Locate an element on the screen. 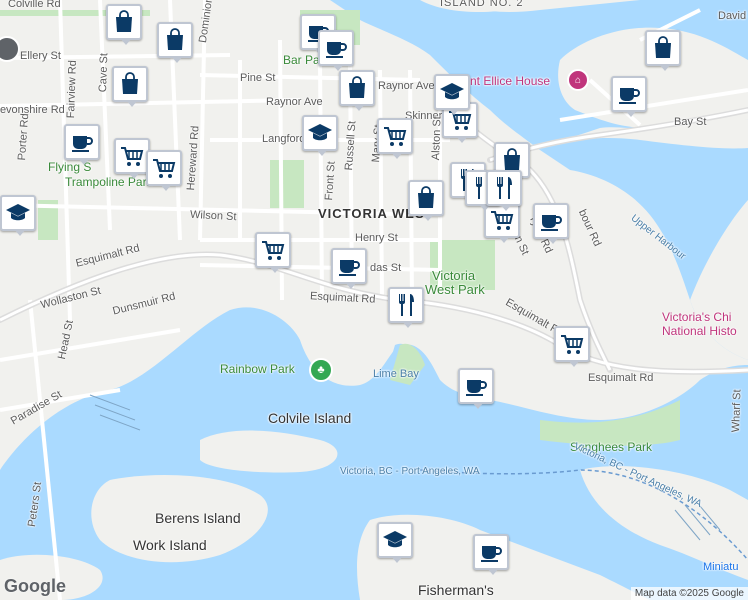  island-label: Colvile Island is located at coordinates (310, 418).